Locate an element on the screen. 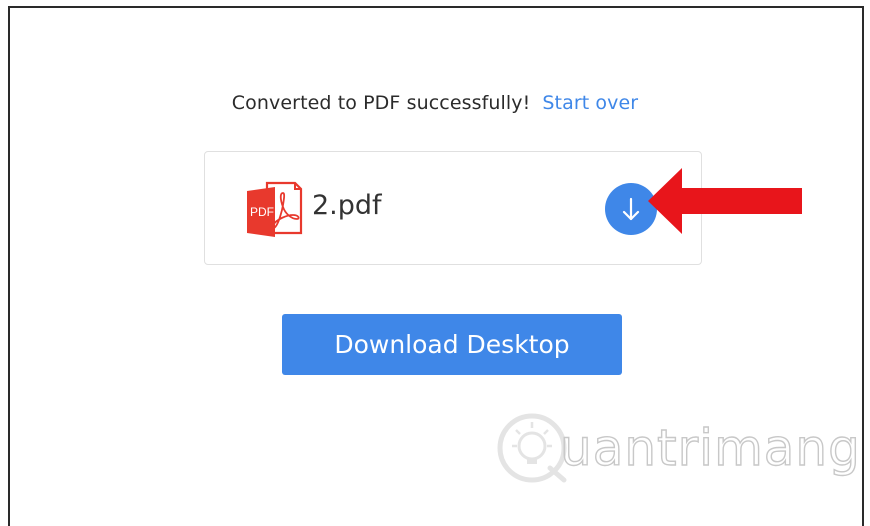 The image size is (870, 526). success-message: Converted to PDF successfully! is located at coordinates (381, 103).